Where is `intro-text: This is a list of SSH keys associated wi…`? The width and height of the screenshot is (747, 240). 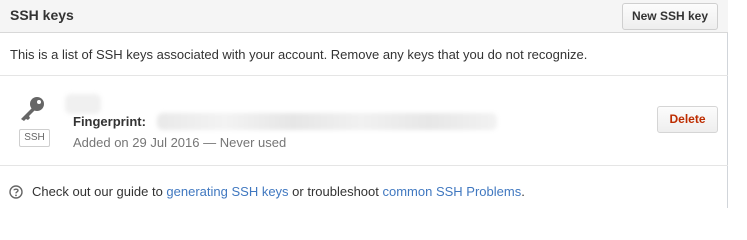
intro-text: This is a list of SSH keys associated wi… is located at coordinates (299, 54).